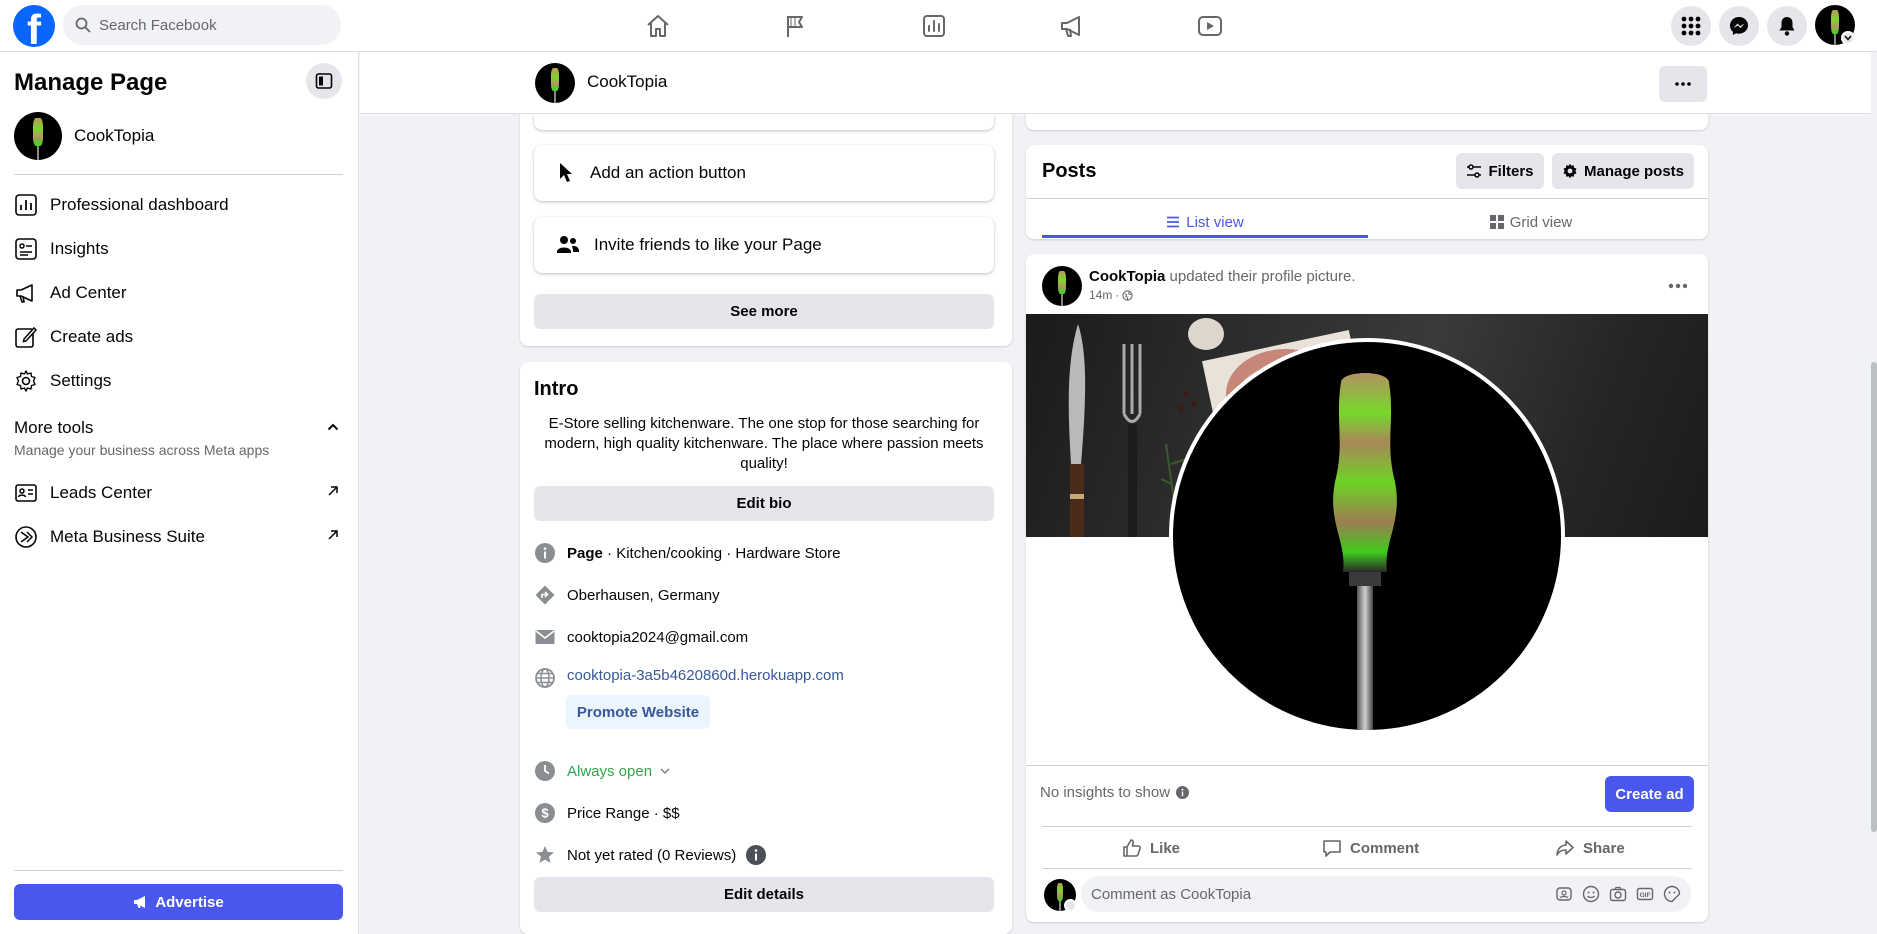 This screenshot has width=1877, height=934. I want to click on see-more-button: See more, so click(764, 311).